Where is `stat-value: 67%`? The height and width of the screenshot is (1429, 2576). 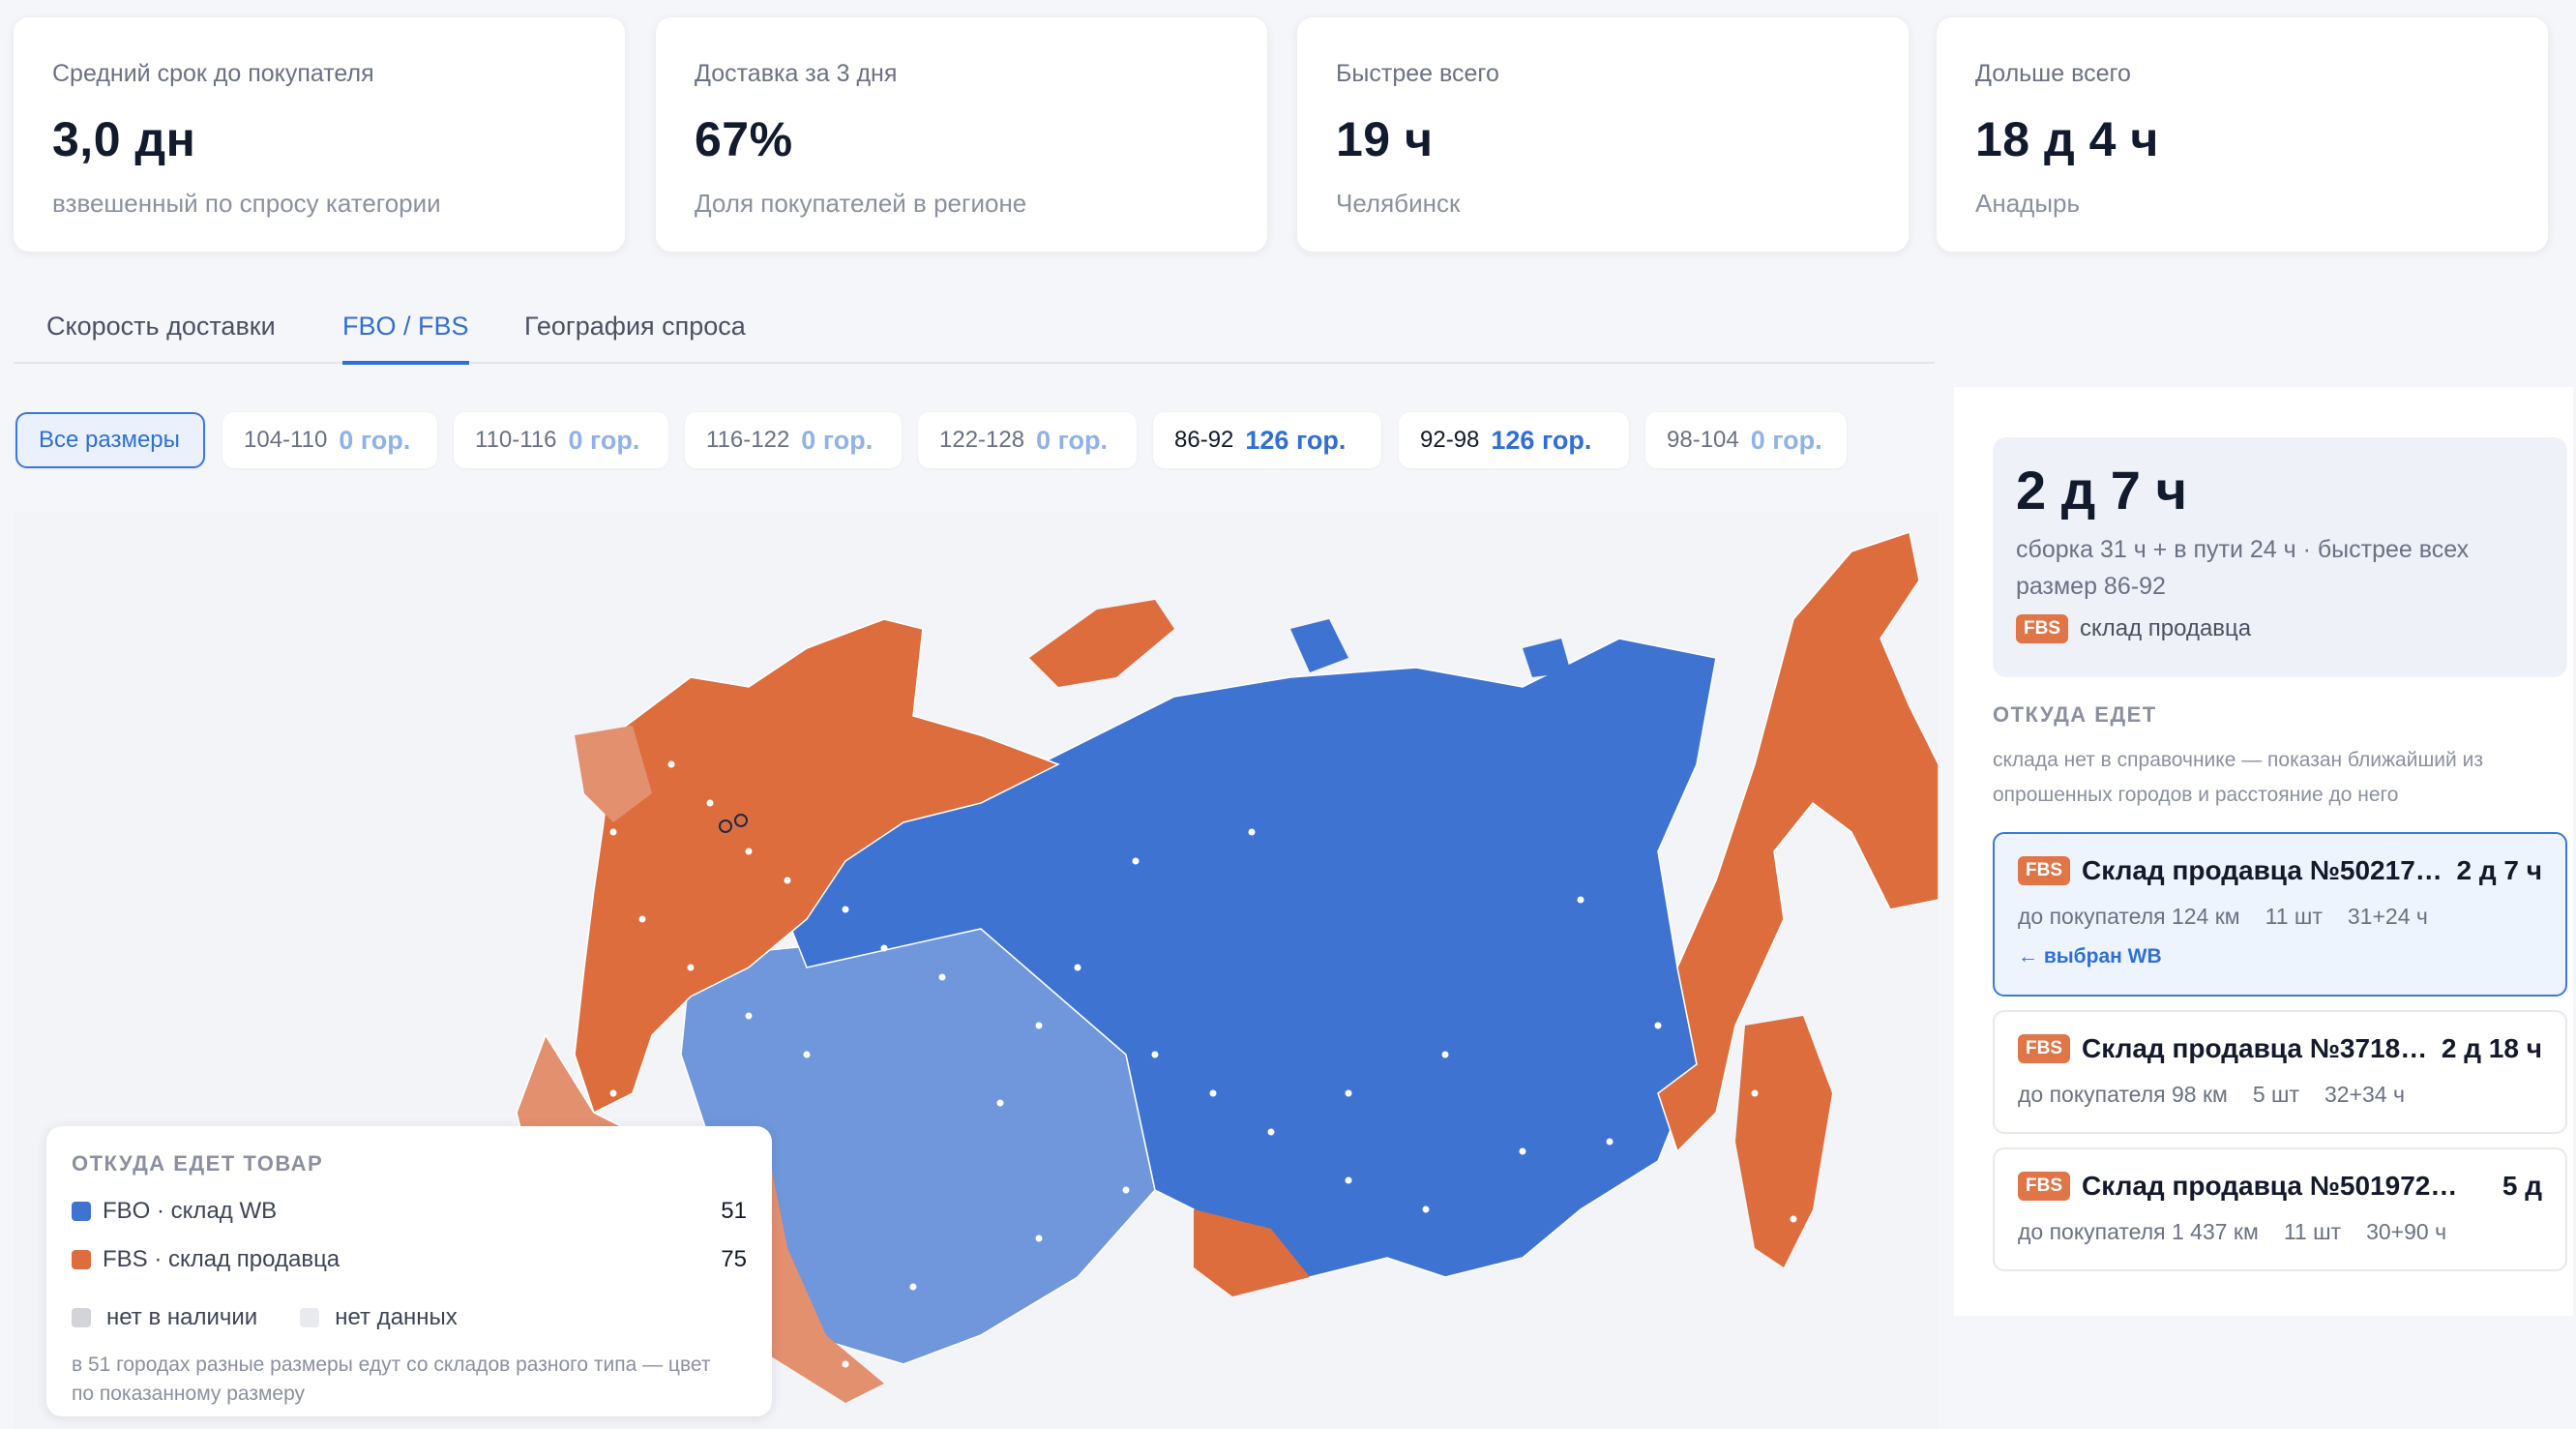
stat-value: 67% is located at coordinates (744, 139).